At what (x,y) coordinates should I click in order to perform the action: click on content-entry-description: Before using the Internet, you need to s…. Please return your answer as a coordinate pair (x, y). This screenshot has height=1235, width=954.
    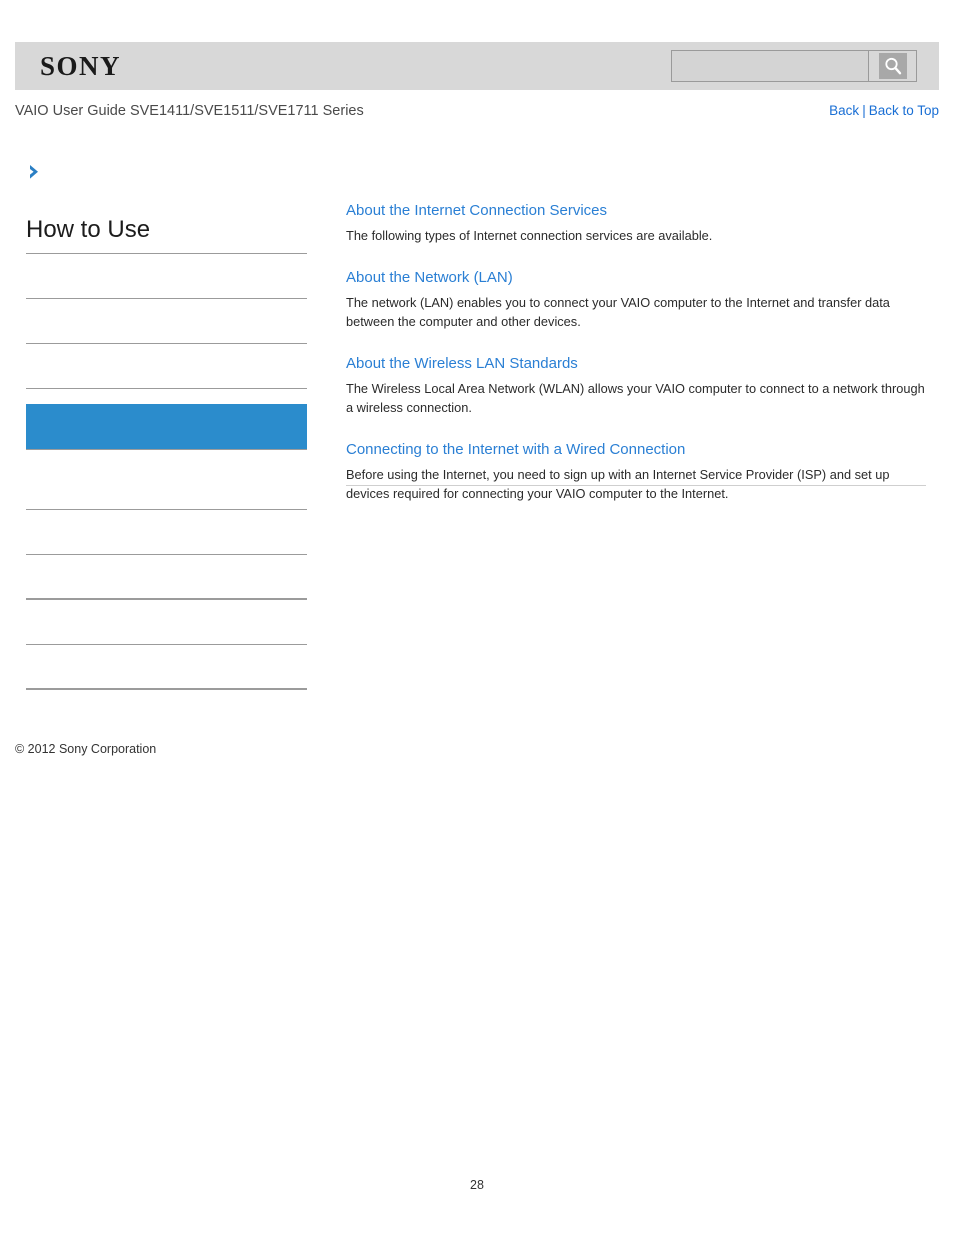
    Looking at the image, I should click on (618, 484).